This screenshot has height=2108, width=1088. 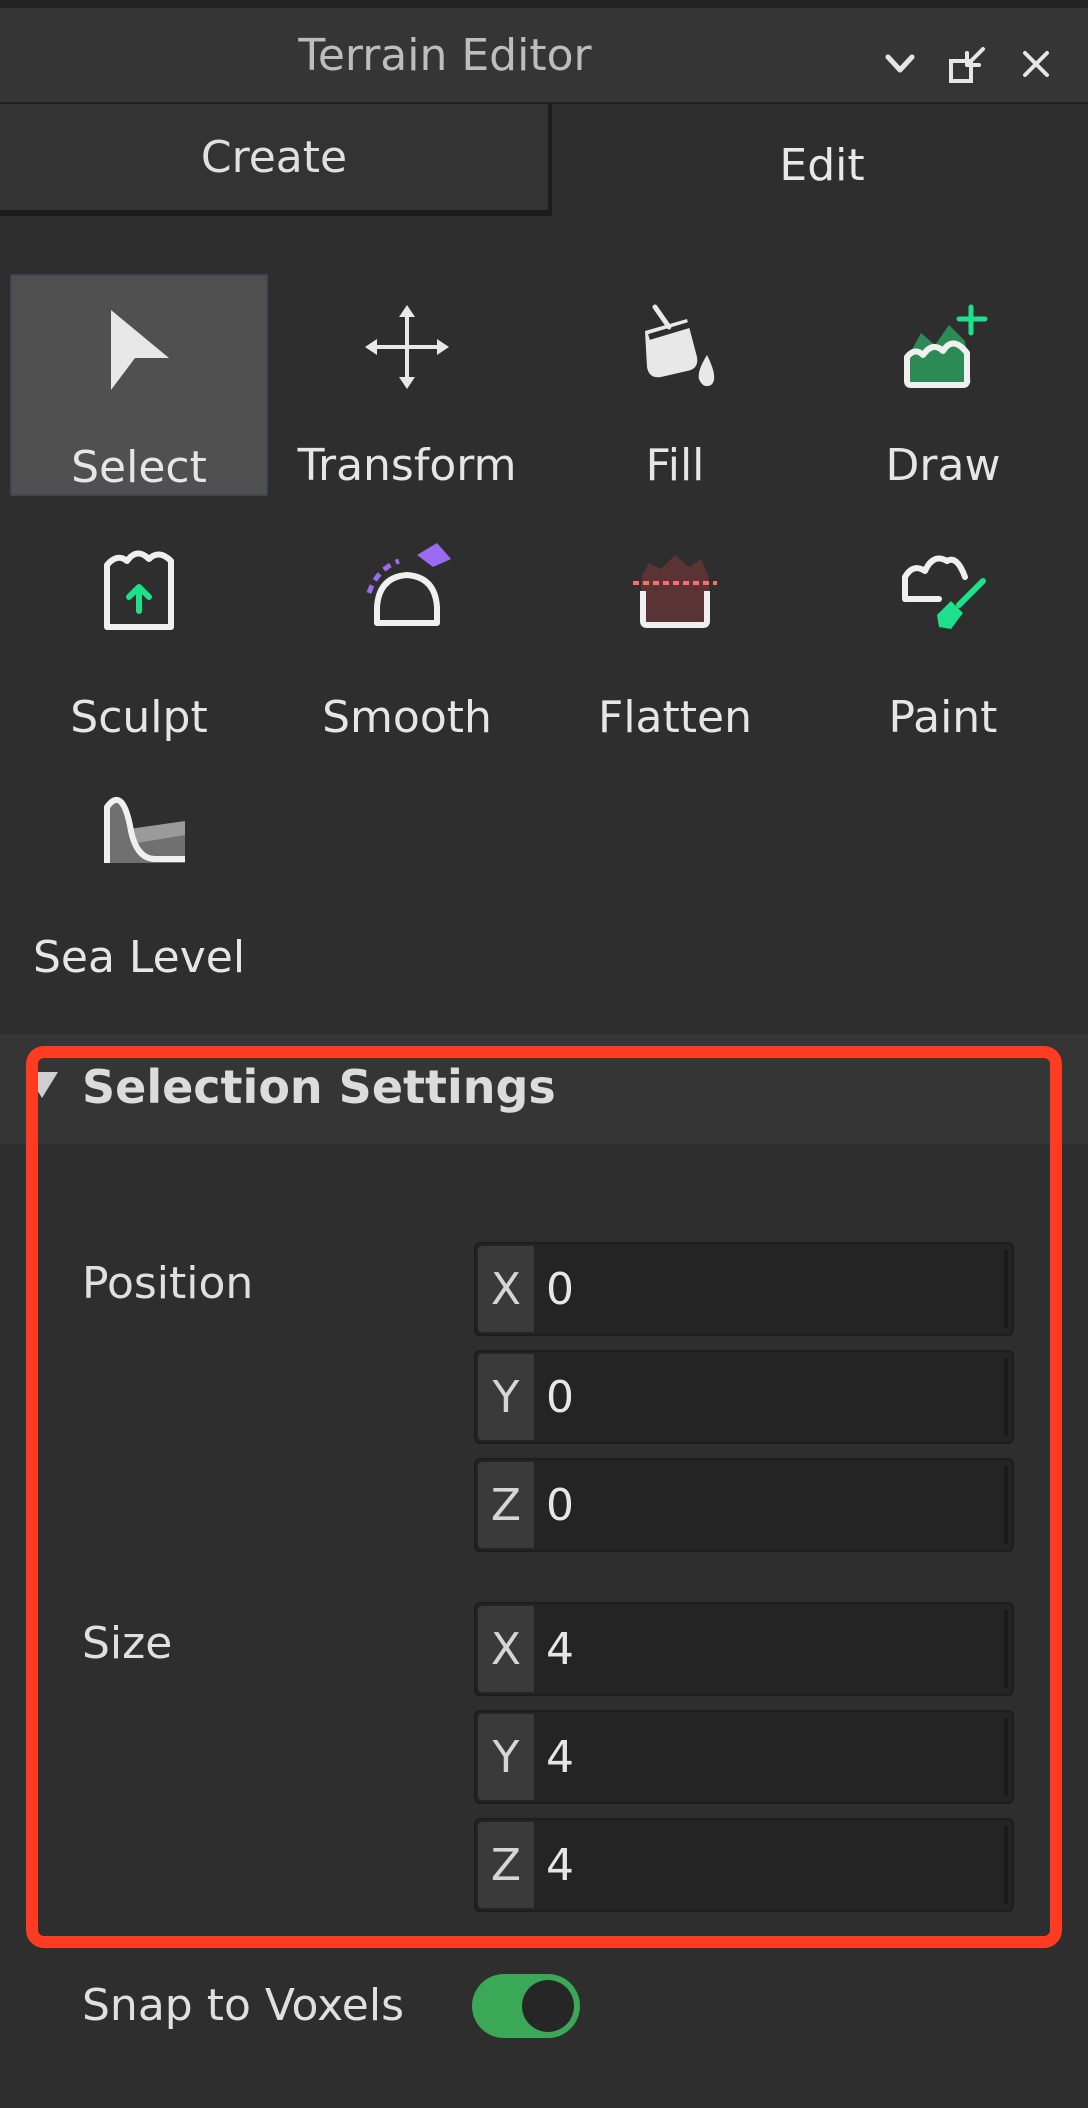 I want to click on tool-sculpt: Sculpt, so click(x=139, y=628).